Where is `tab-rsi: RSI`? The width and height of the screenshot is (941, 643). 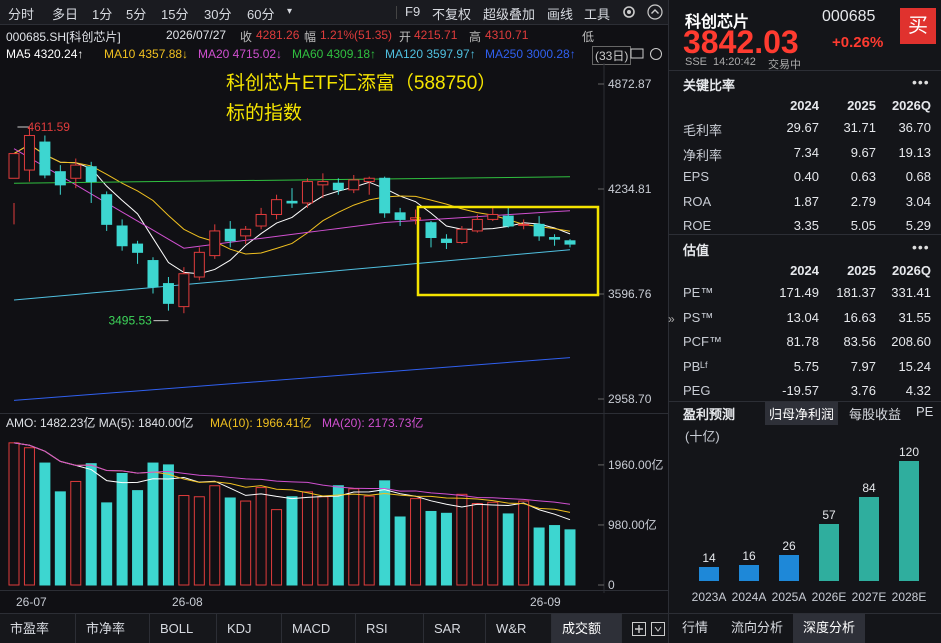
tab-rsi: RSI is located at coordinates (390, 628).